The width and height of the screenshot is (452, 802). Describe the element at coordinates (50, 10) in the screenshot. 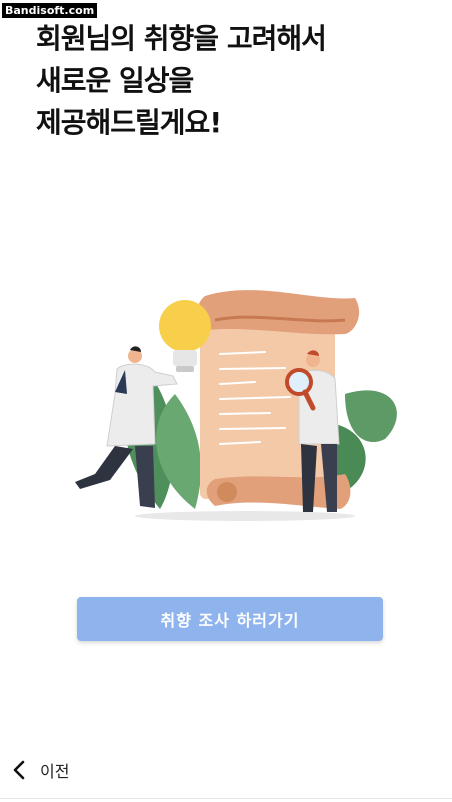

I see `watermark: Bandisoft.com` at that location.